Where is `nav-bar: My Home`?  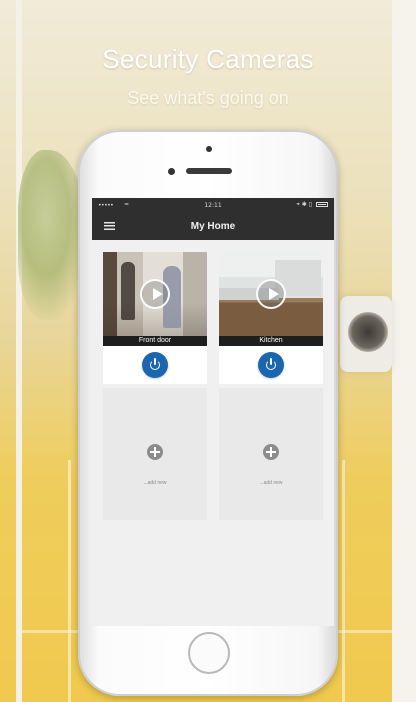 nav-bar: My Home is located at coordinates (213, 226).